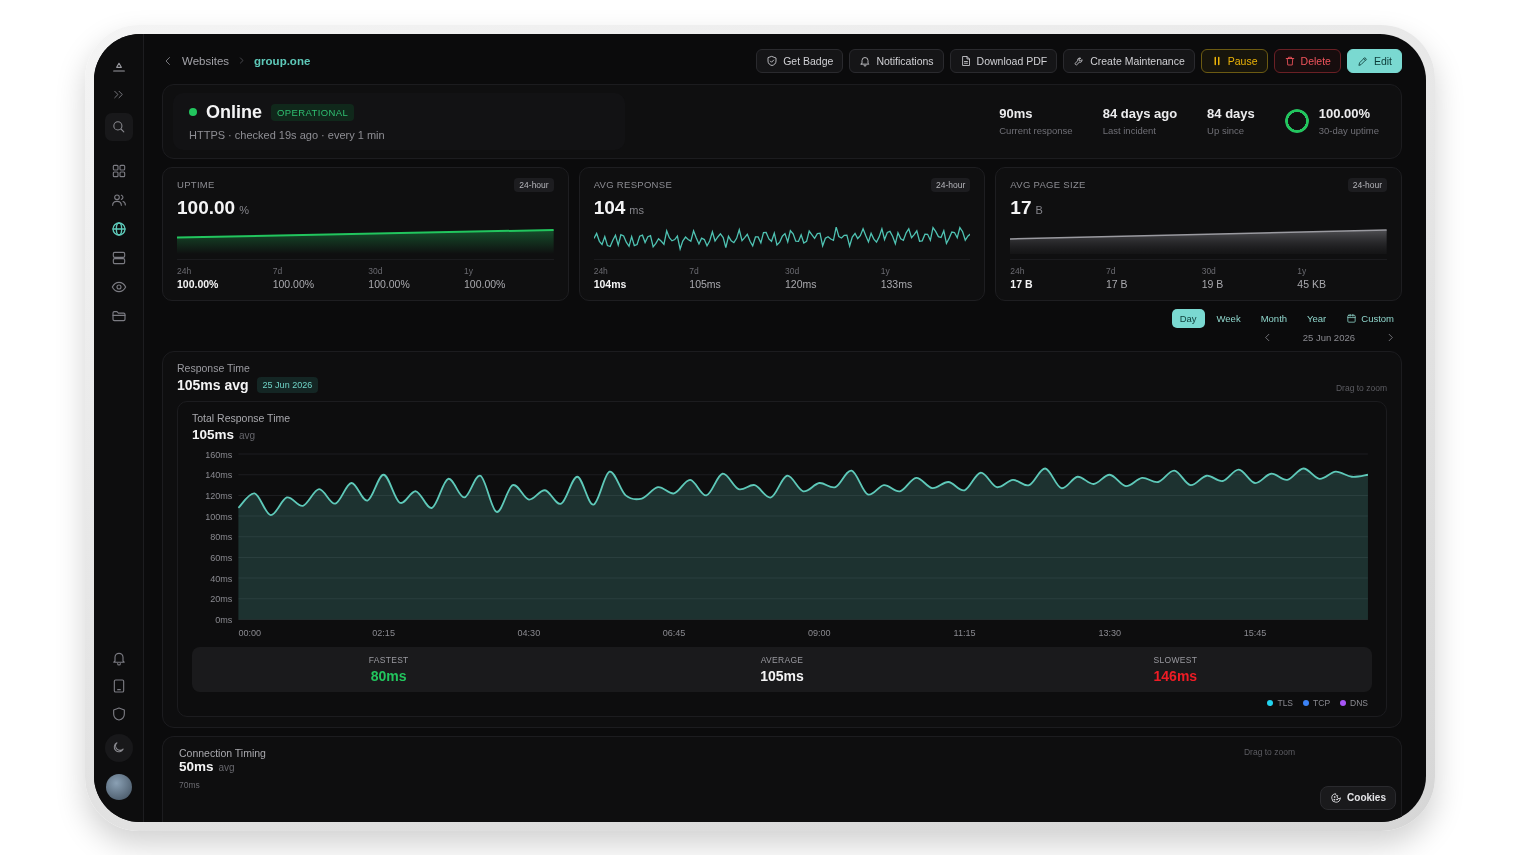 Image resolution: width=1520 pixels, height=855 pixels. Describe the element at coordinates (1322, 703) in the screenshot. I see `legend-label: TCP` at that location.